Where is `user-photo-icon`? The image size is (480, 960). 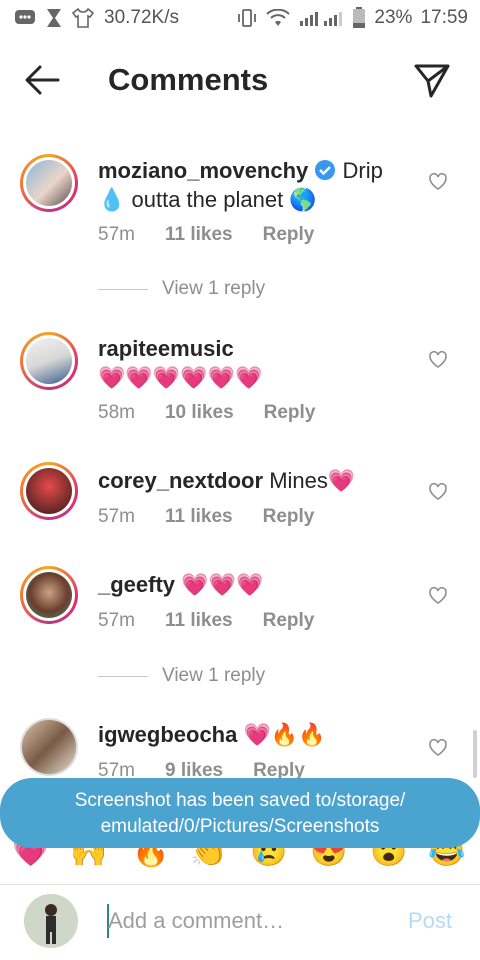
user-photo-icon is located at coordinates (51, 921).